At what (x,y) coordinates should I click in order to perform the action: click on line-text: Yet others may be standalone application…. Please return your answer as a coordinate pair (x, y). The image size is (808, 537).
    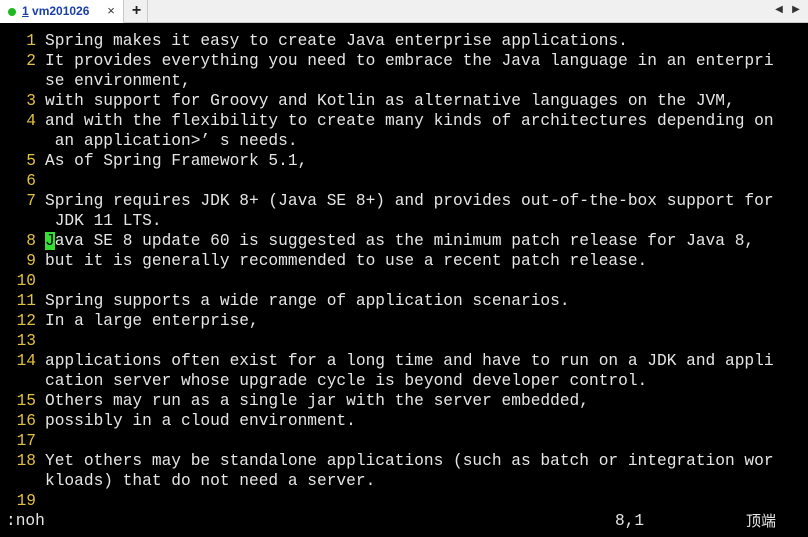
    Looking at the image, I should click on (409, 461).